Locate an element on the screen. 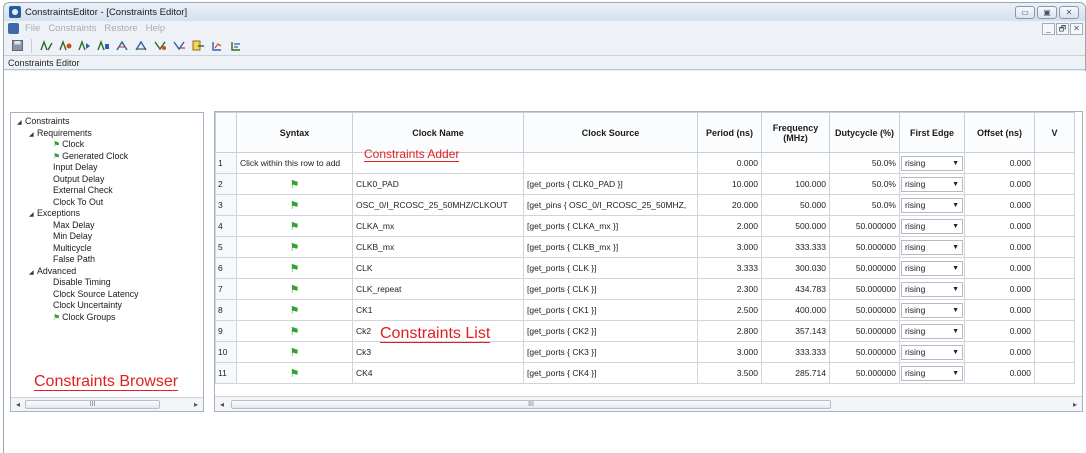  clock-name-cell: CK4 is located at coordinates (438, 373).